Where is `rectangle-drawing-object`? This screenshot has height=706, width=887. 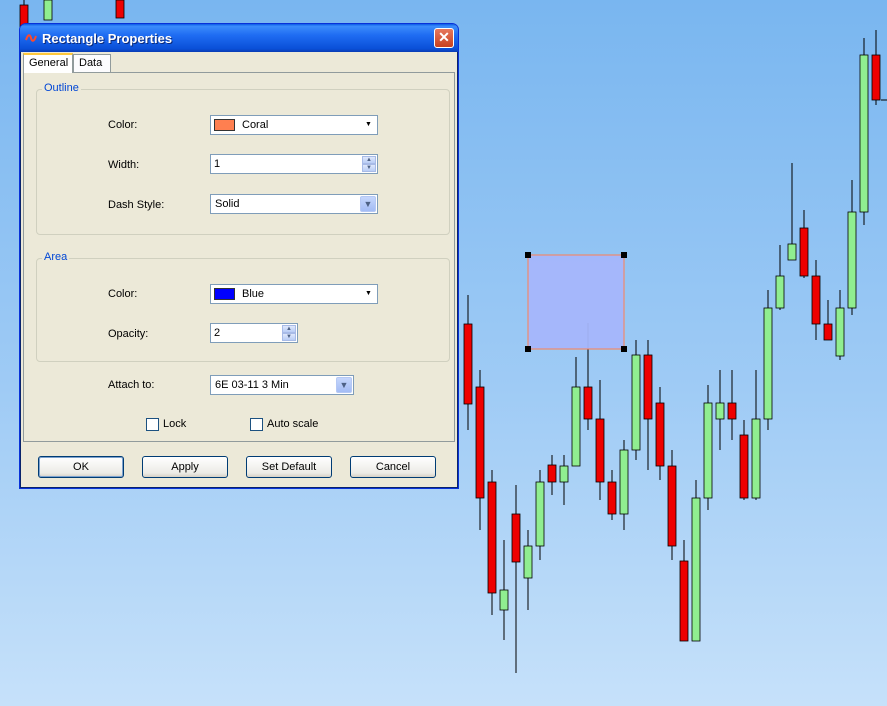
rectangle-drawing-object is located at coordinates (576, 302).